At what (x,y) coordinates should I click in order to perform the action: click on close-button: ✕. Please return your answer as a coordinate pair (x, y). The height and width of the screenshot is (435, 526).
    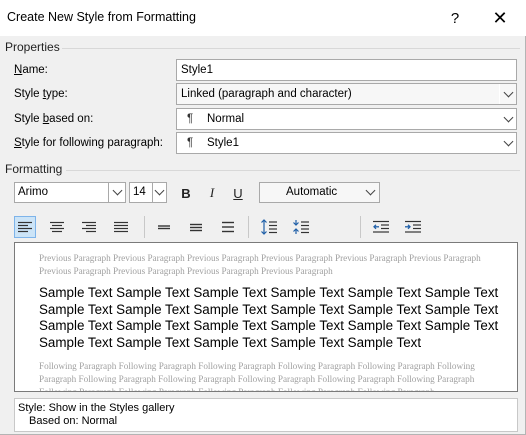
    Looking at the image, I should click on (500, 18).